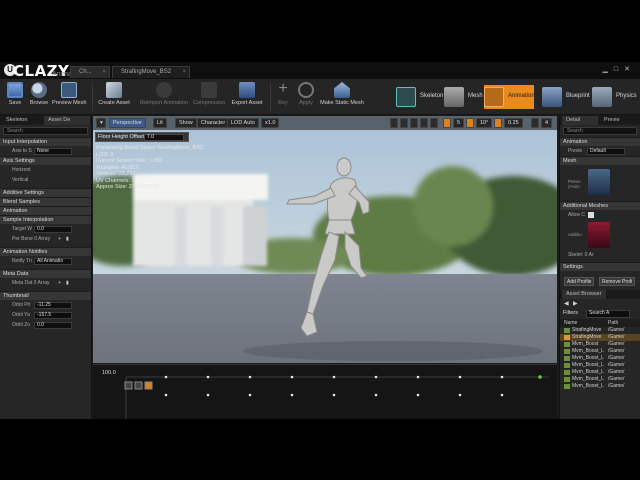 Image resolution: width=640 pixels, height=480 pixels. I want to click on browse-button: Browse, so click(39, 97).